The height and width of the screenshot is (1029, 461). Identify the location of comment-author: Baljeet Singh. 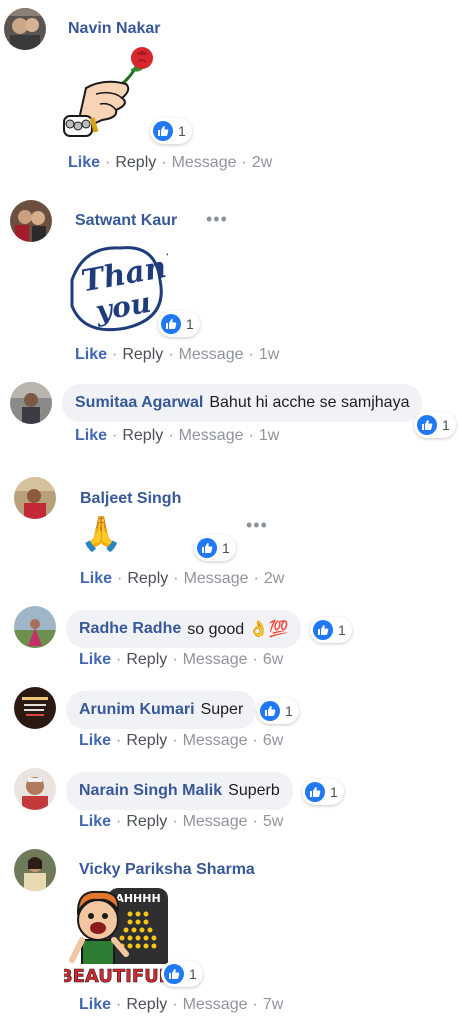
(130, 499).